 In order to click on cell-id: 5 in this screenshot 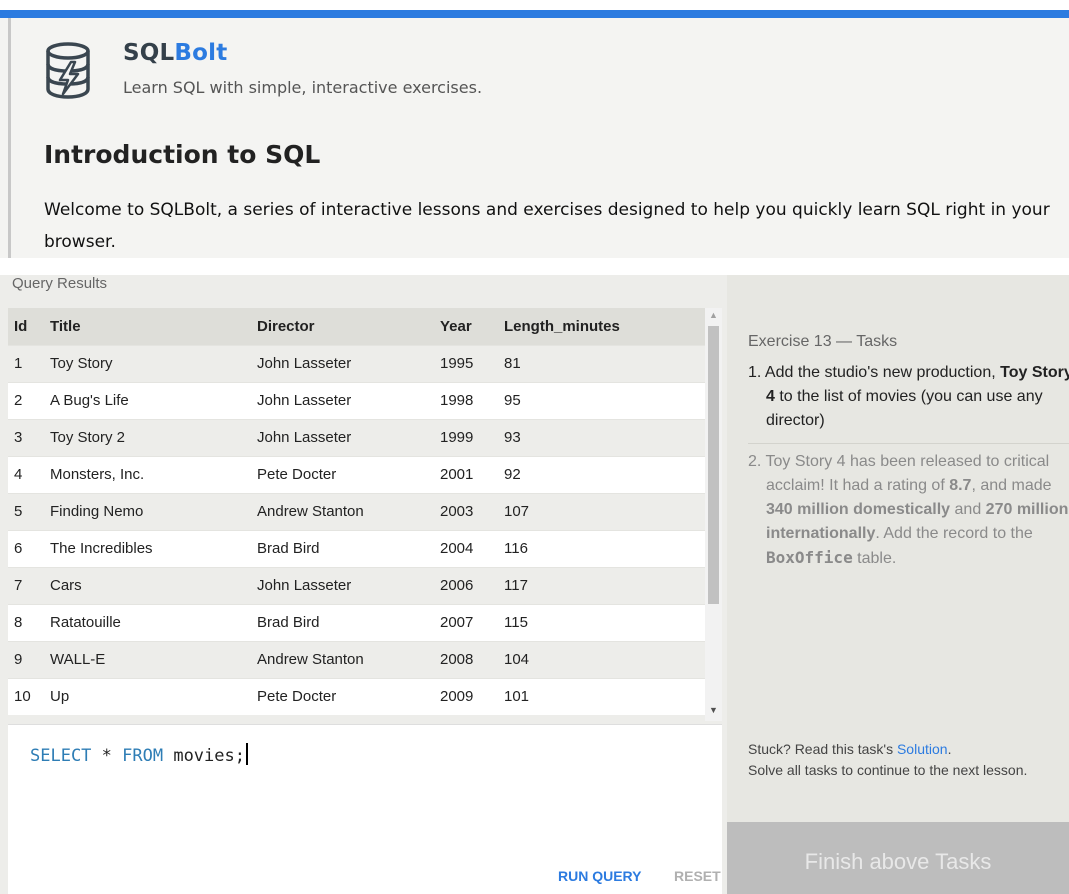, I will do `click(29, 511)`.